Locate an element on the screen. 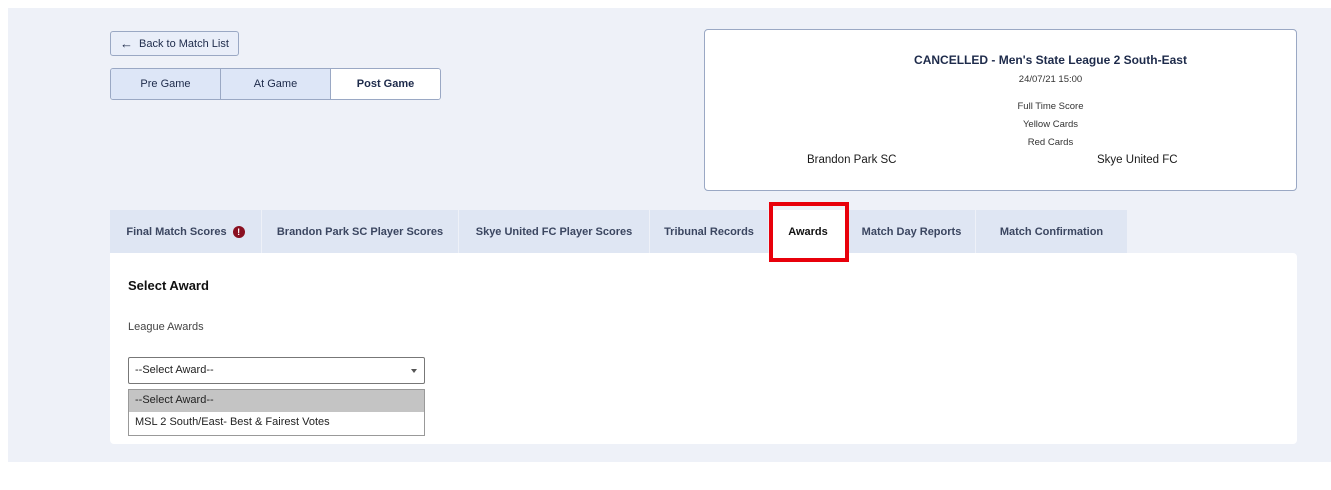  tab-label: Match Confirmation is located at coordinates (1051, 231).